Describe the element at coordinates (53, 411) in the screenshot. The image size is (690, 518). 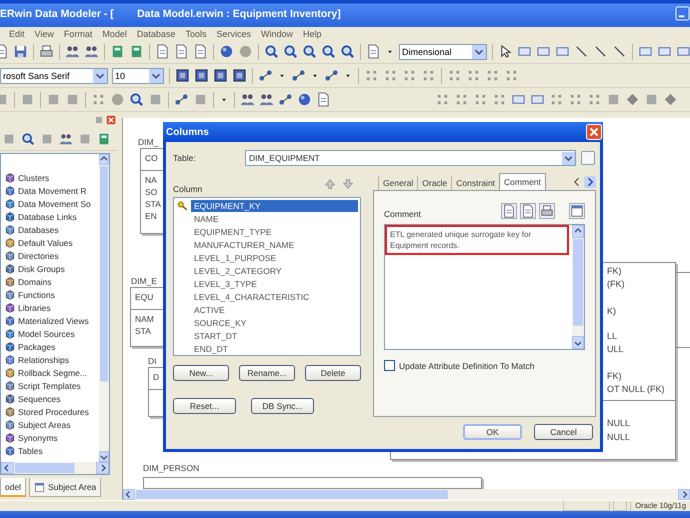
I see `tree-item: Stored Procedures` at that location.